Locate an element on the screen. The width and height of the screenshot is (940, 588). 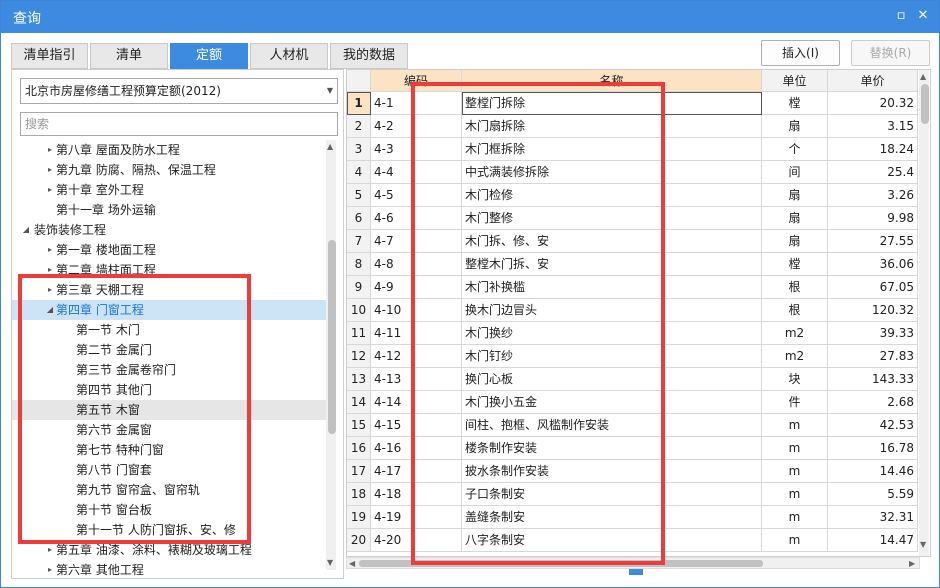
code-cell: 4-1 is located at coordinates (416, 103).